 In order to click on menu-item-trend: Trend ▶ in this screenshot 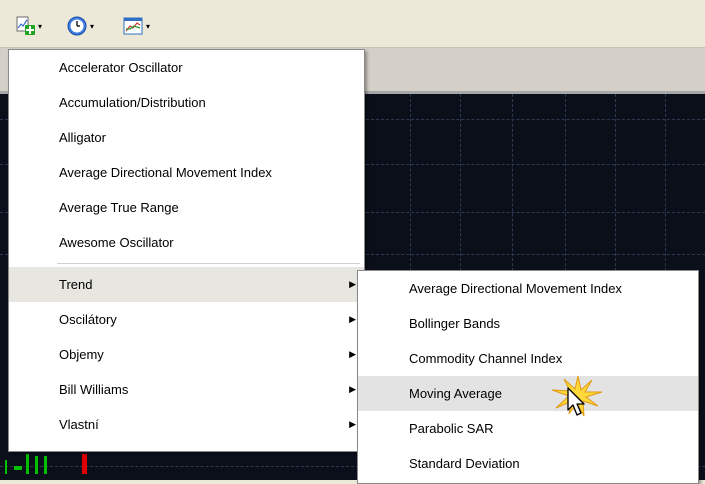, I will do `click(186, 284)`.